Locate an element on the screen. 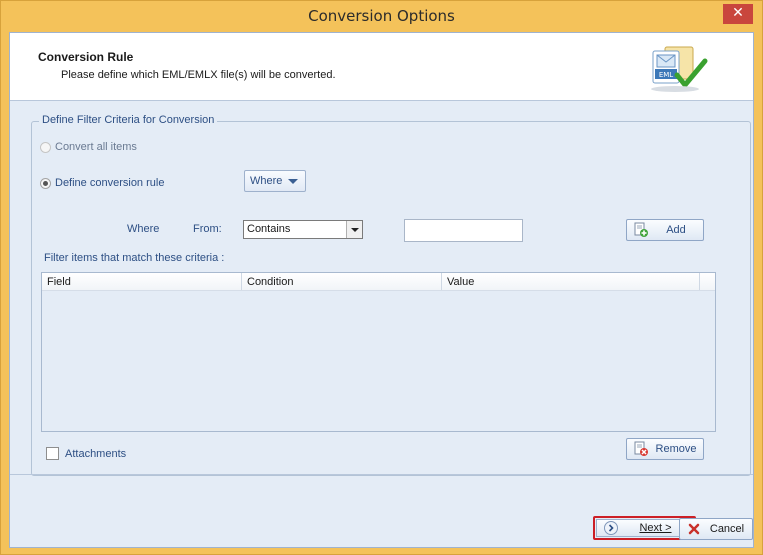  define-conversion-rule-label: Define conversion rule is located at coordinates (110, 183).